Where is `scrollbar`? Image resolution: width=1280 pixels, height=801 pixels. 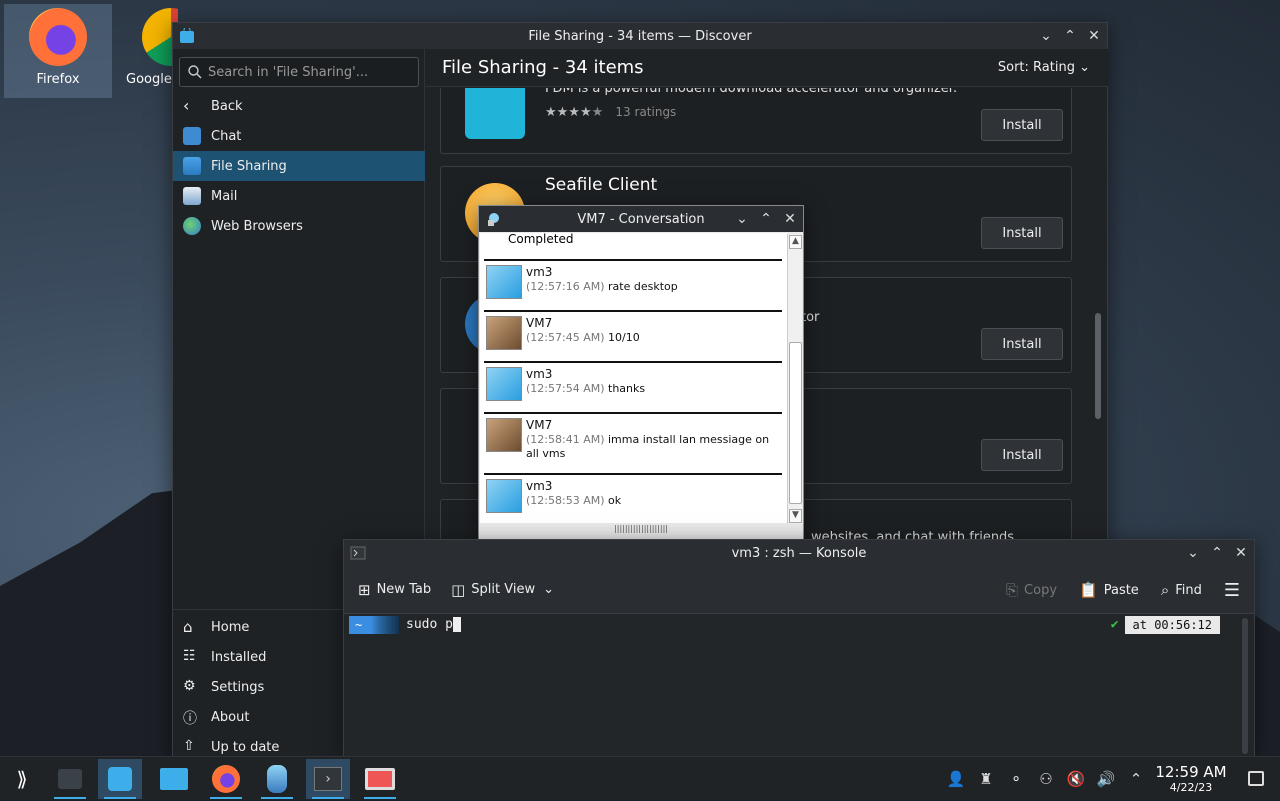 scrollbar is located at coordinates (1098, 366).